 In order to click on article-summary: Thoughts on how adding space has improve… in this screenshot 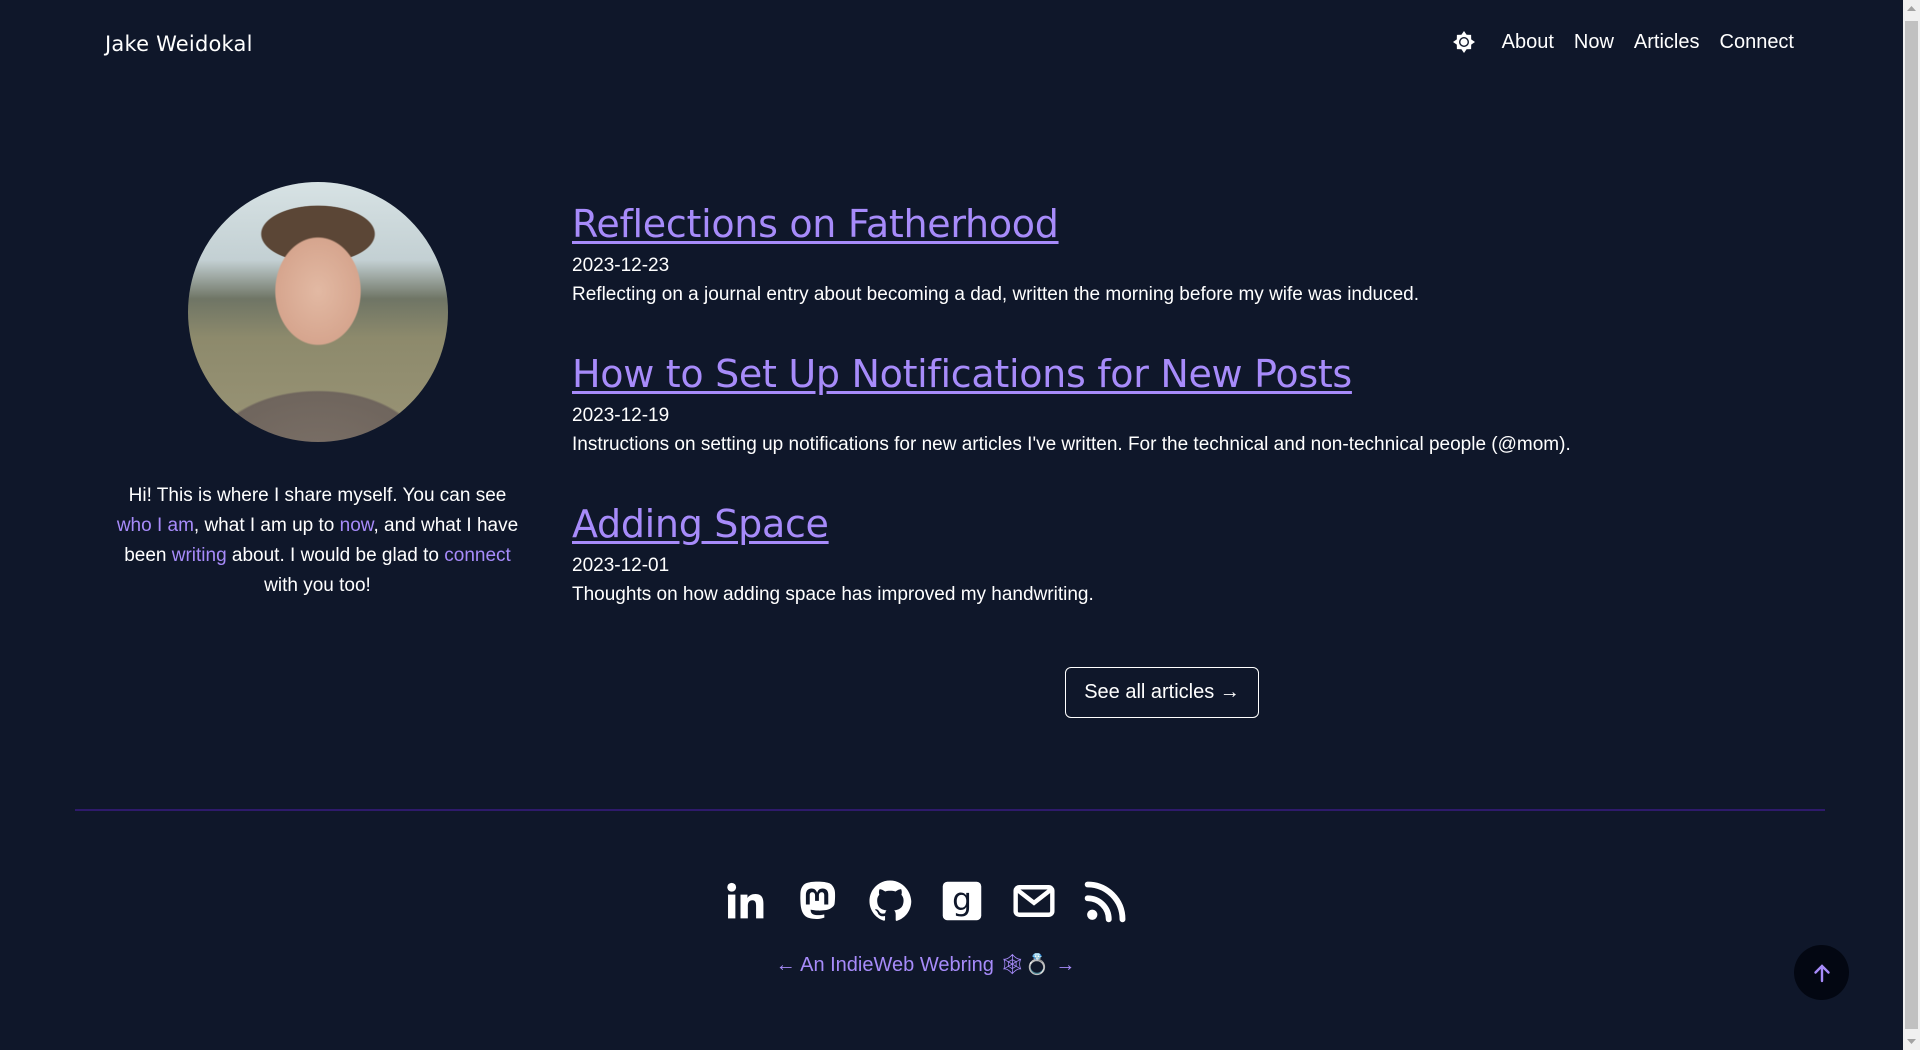, I will do `click(833, 594)`.